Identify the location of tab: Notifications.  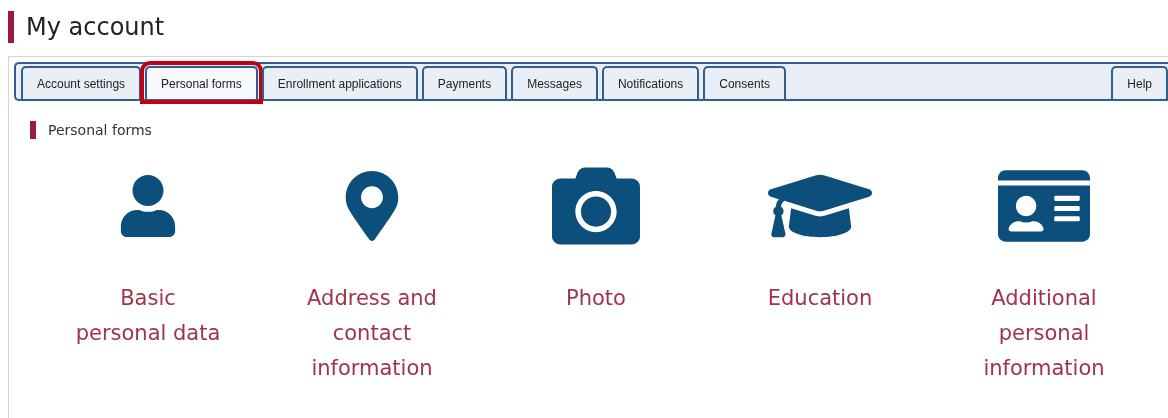
(650, 82).